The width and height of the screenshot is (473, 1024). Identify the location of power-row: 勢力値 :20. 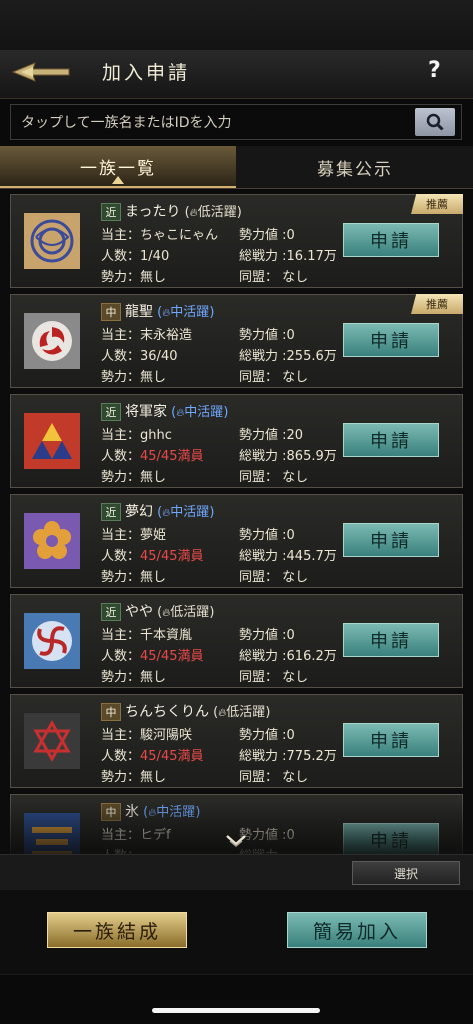
(271, 435).